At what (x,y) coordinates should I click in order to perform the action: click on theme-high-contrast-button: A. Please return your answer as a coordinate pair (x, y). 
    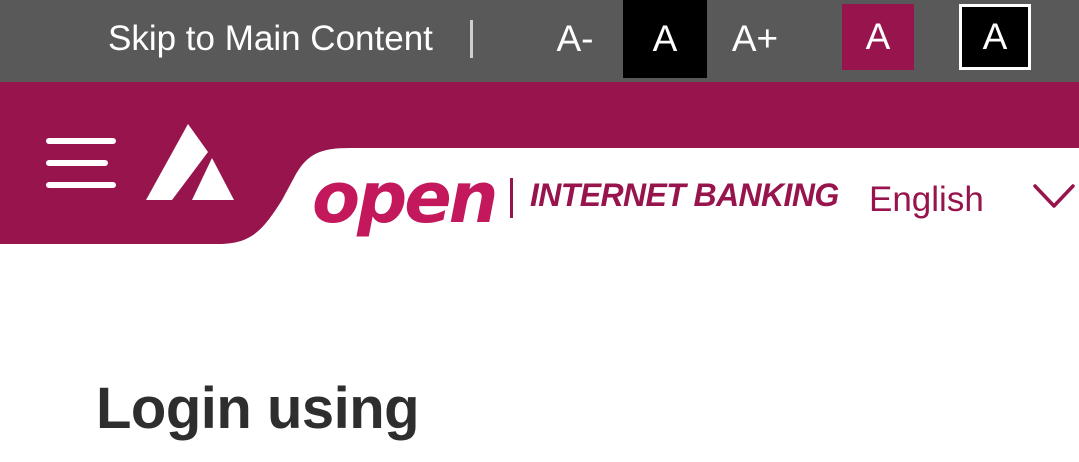
    Looking at the image, I should click on (995, 37).